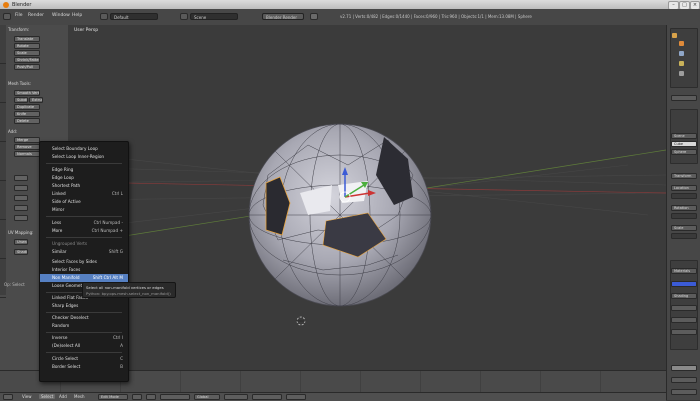  Describe the element at coordinates (21, 100) in the screenshot. I see `subdivide-button: Subdivide` at that location.